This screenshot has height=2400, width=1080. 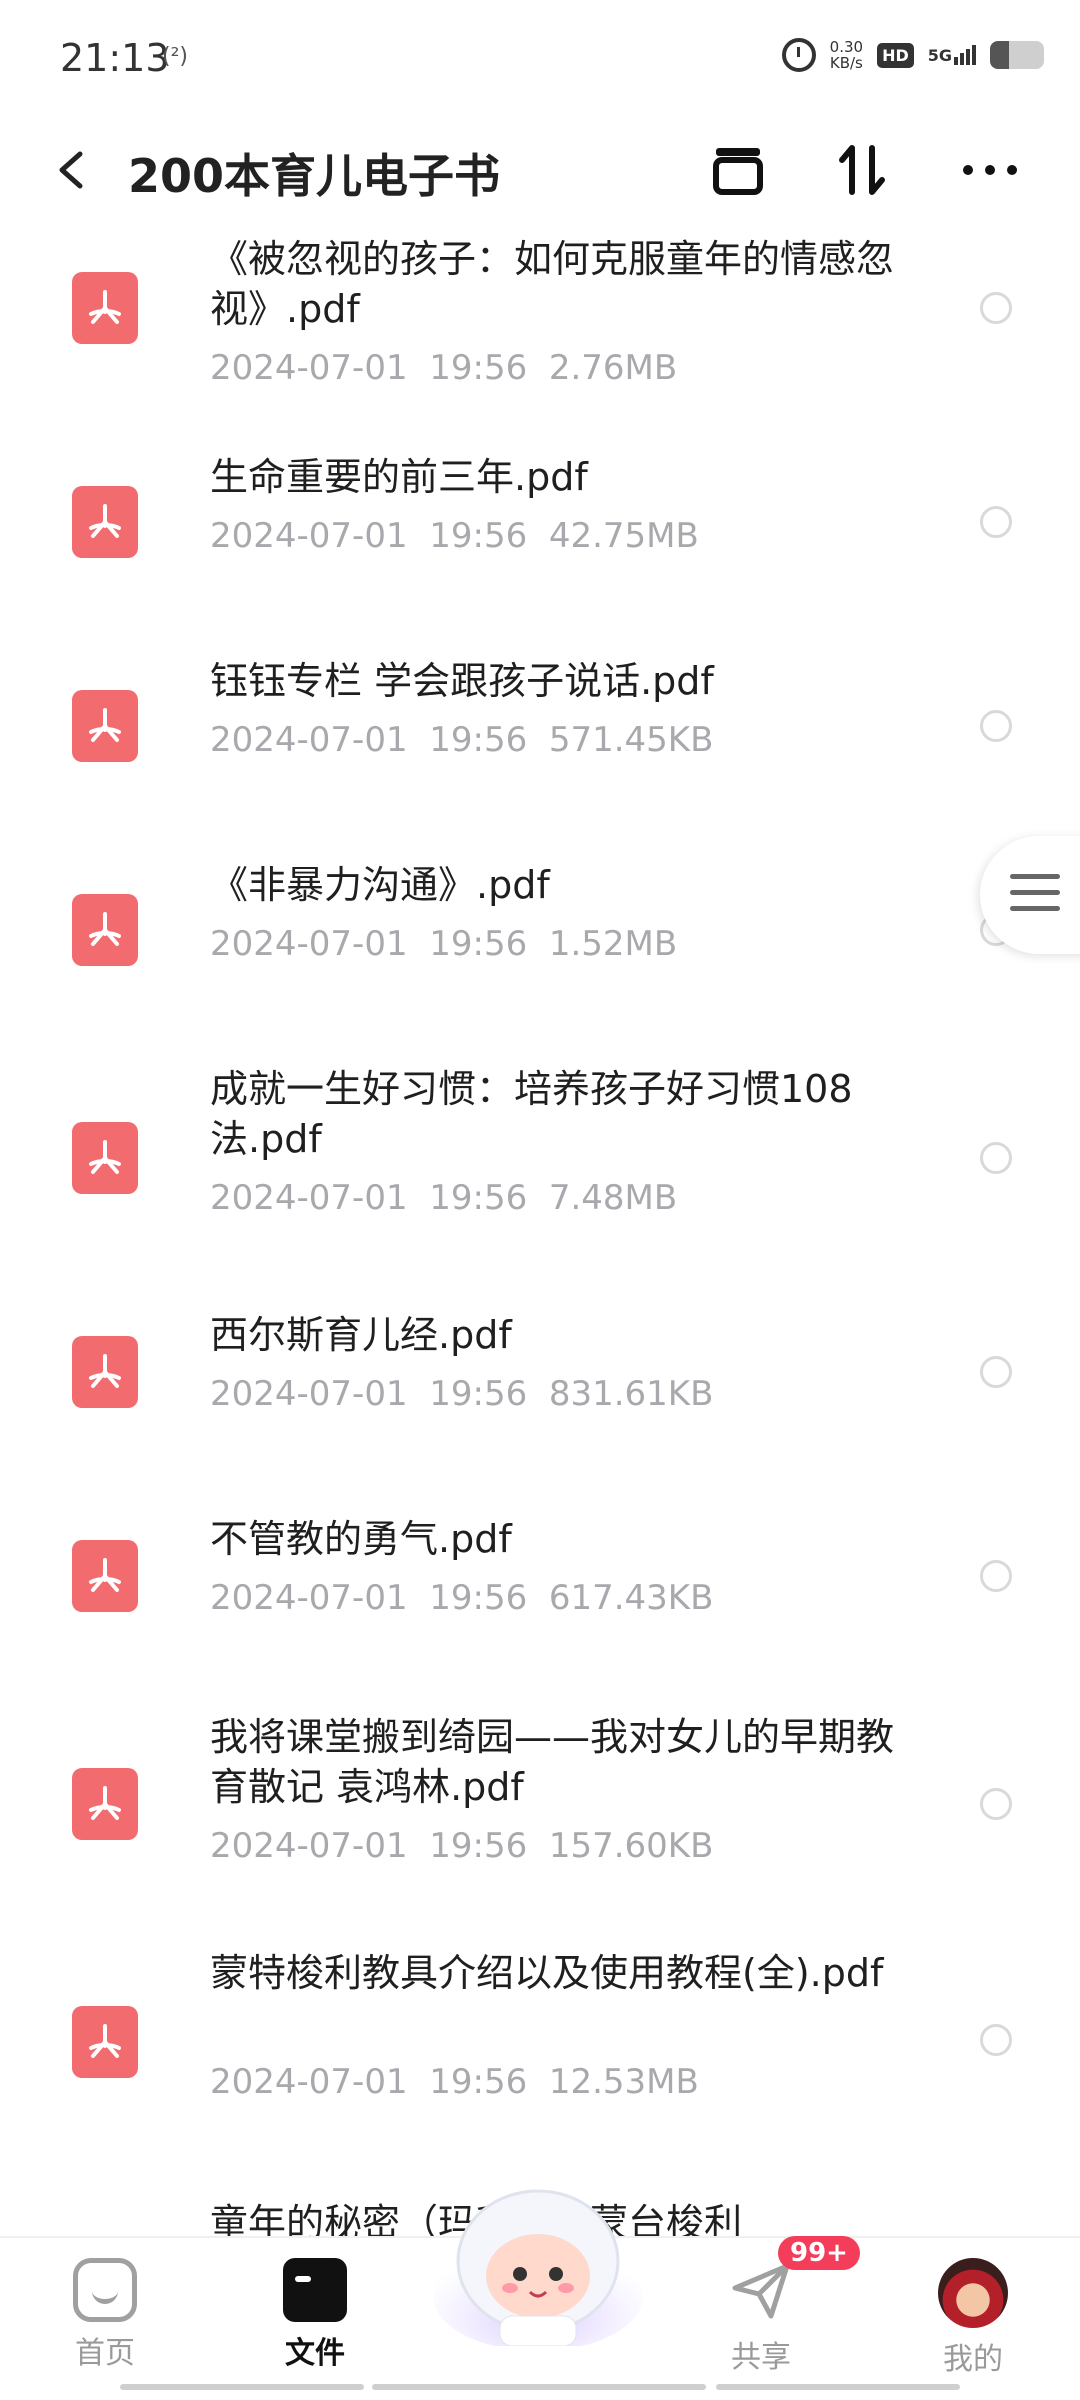 What do you see at coordinates (444, 944) in the screenshot?
I see `file-meta: 2024-07-01 19:56 1.52MB` at bounding box center [444, 944].